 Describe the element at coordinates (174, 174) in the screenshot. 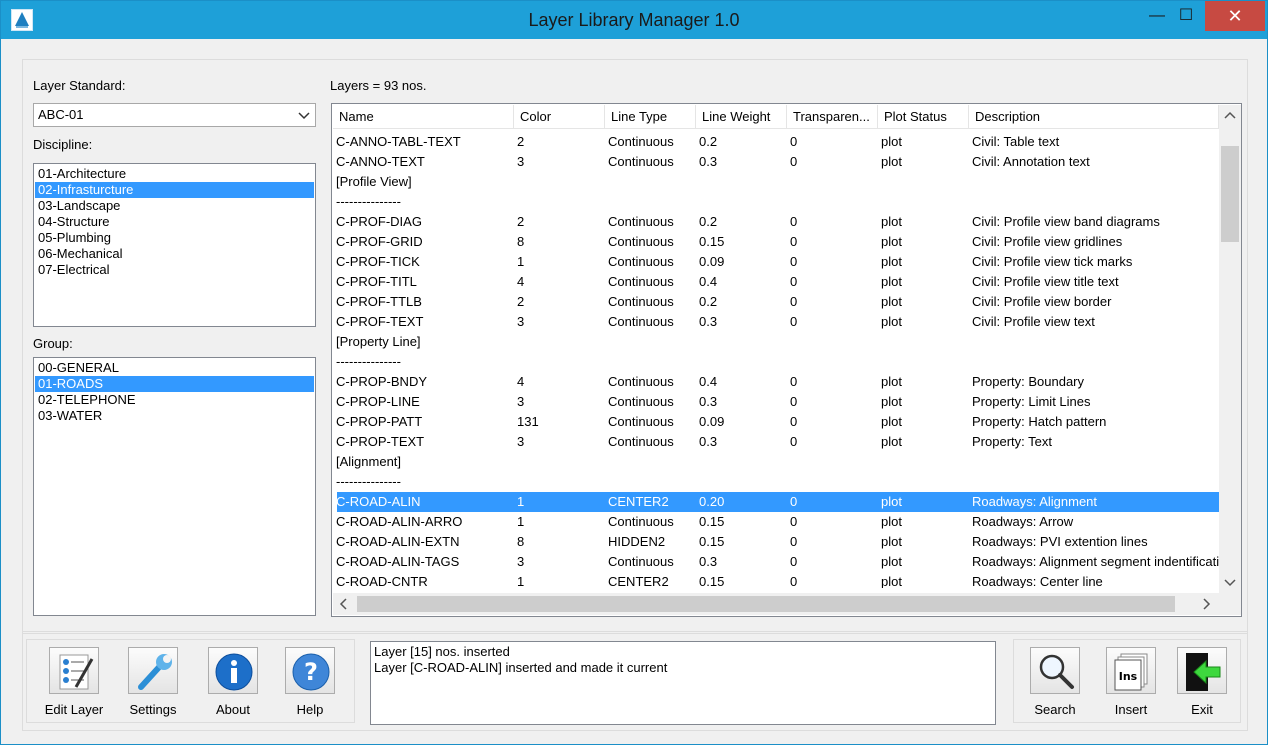

I see `list-item: 01-Architecture` at that location.